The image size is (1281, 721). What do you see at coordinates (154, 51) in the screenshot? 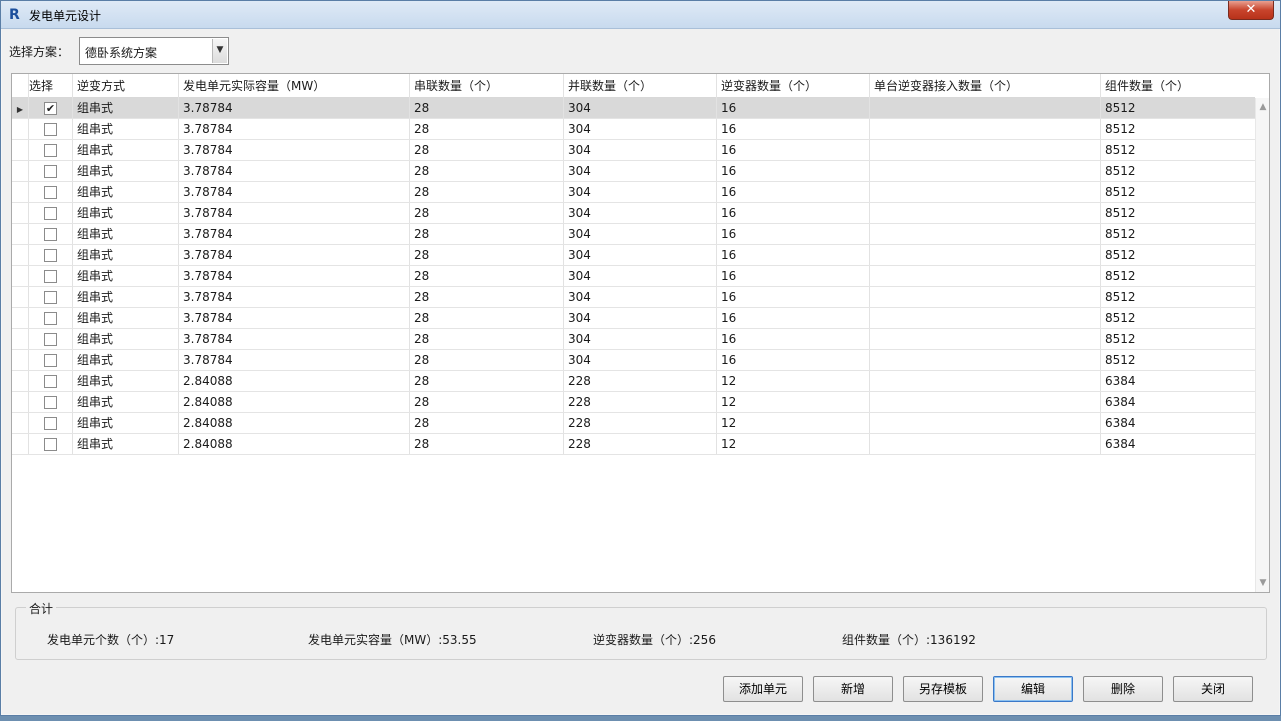
I see `scheme-dropdown: 德卧系统方案 ▼` at bounding box center [154, 51].